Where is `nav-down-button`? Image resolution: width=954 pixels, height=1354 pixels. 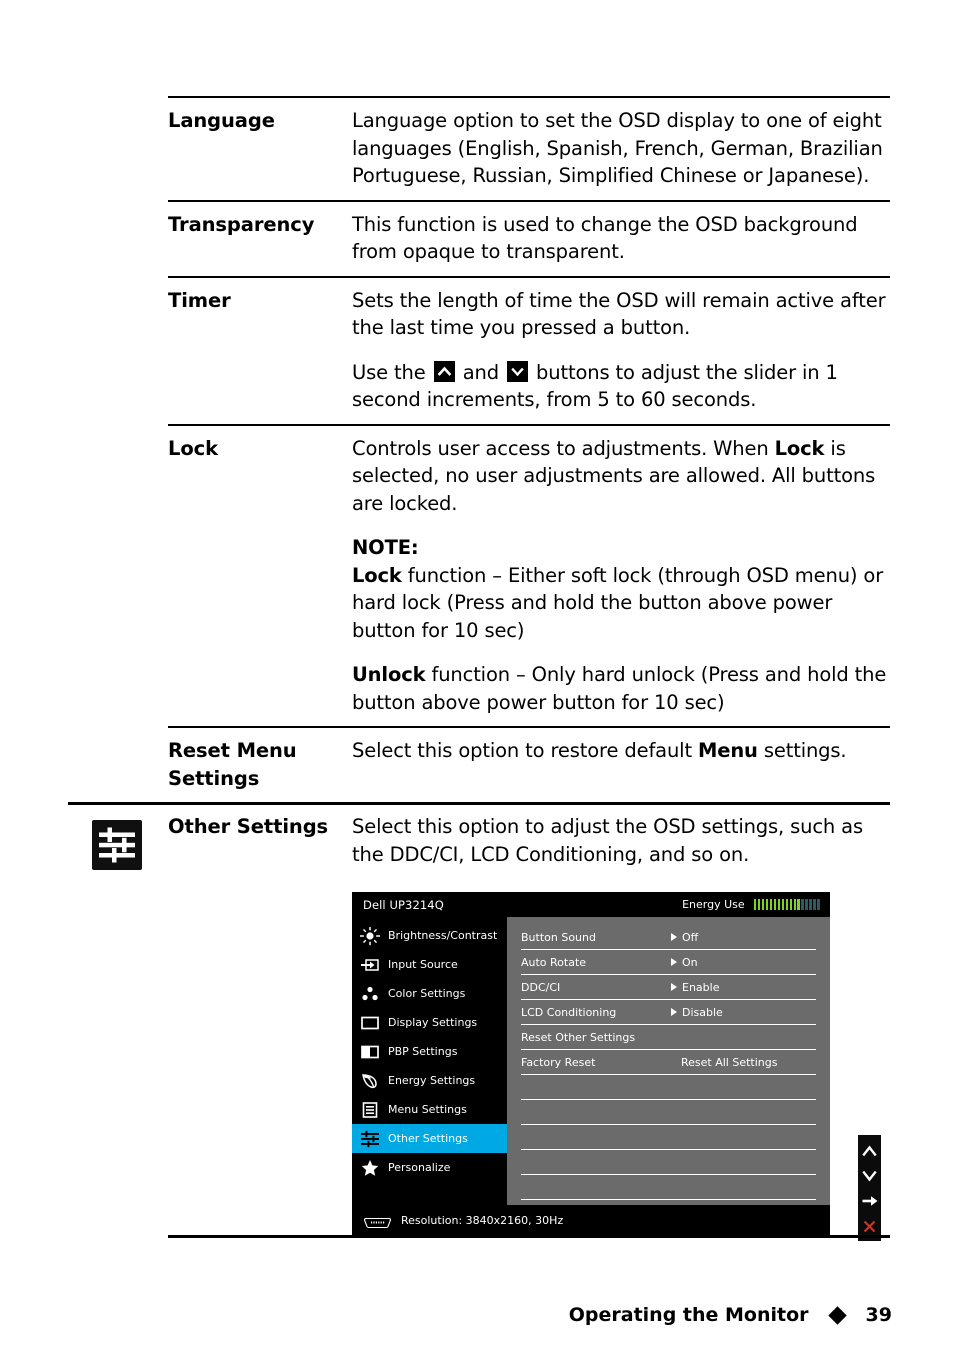
nav-down-button is located at coordinates (869, 1176).